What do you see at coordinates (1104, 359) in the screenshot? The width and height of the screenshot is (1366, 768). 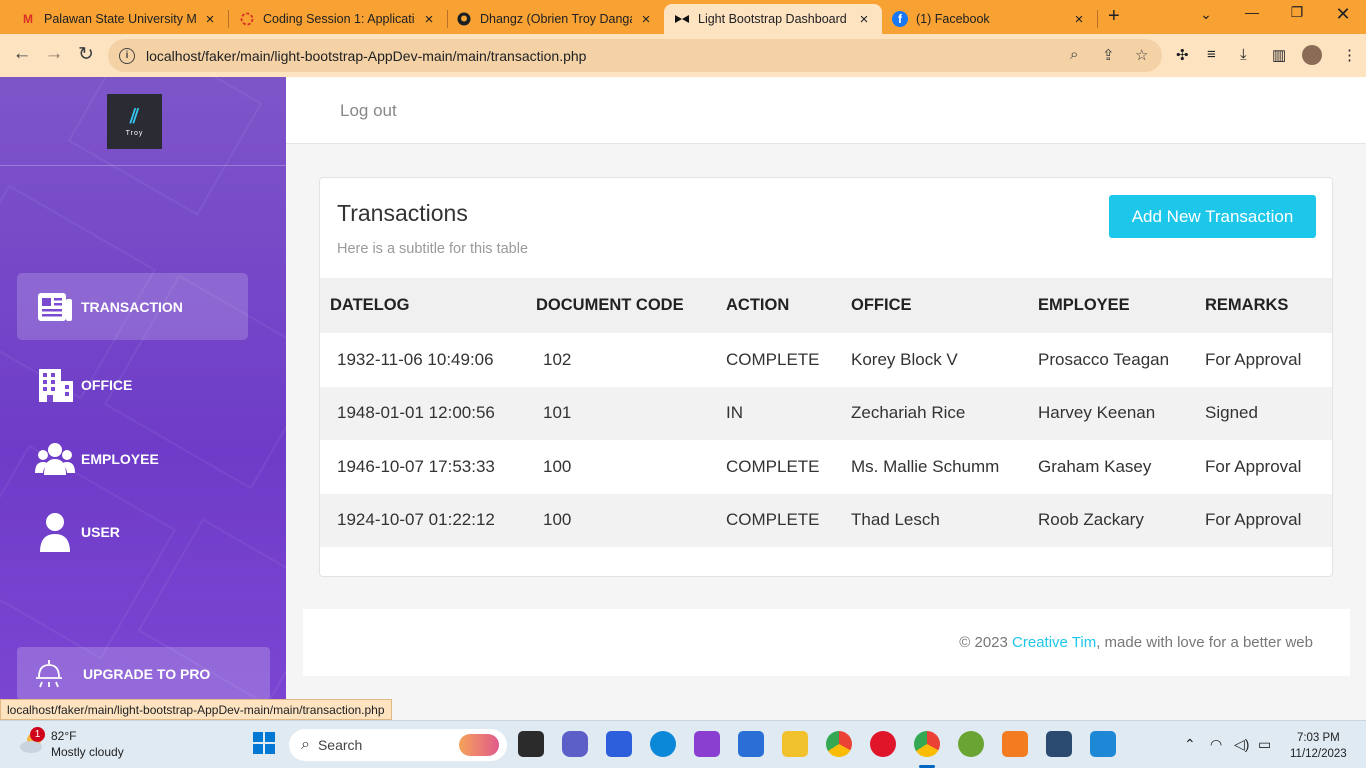 I see `table-cell: Prosacco Teagan` at bounding box center [1104, 359].